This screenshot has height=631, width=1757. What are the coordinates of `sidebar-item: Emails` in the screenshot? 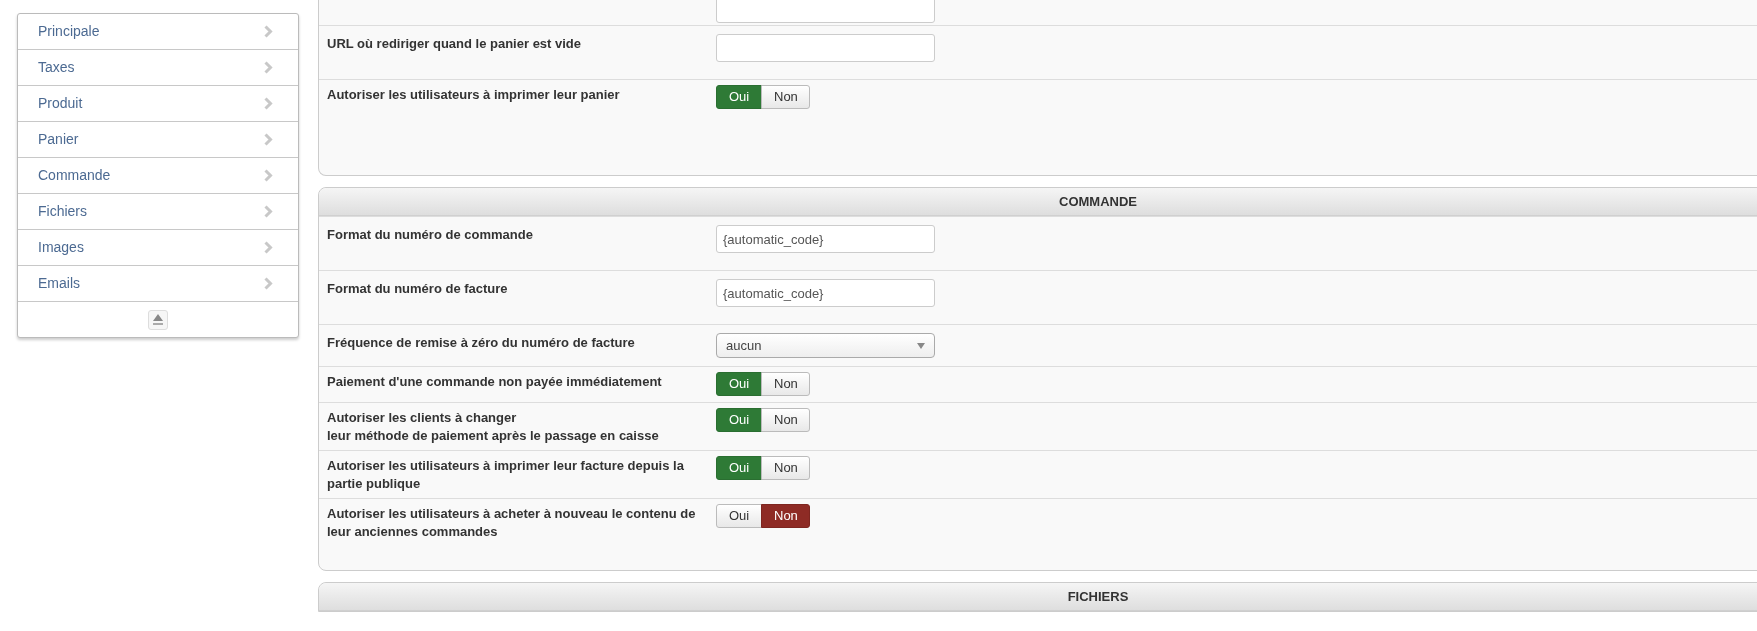 It's located at (158, 284).